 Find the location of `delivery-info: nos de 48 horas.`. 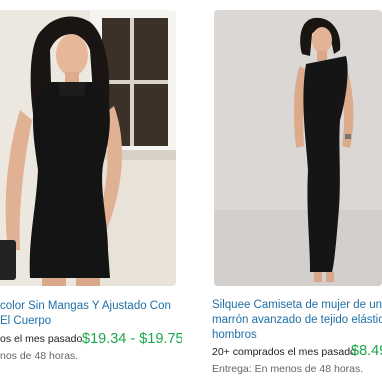

delivery-info: nos de 48 horas. is located at coordinates (39, 356).